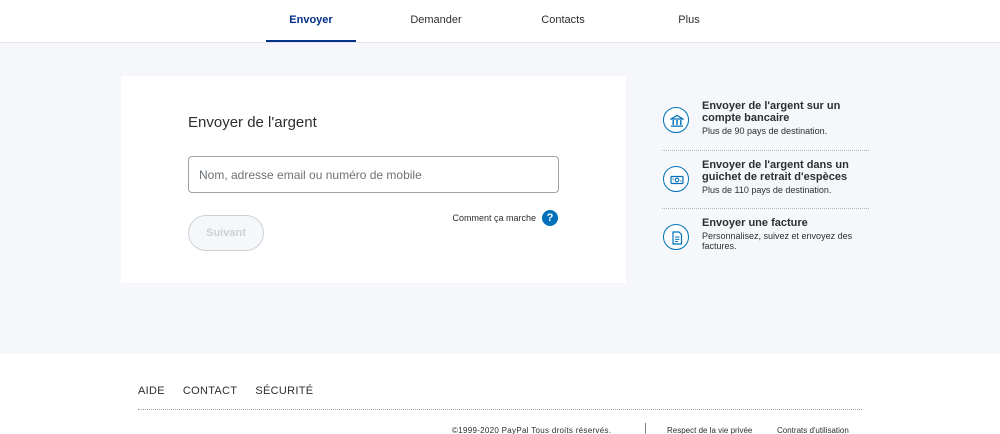  I want to click on cash-pickup-icon, so click(676, 179).